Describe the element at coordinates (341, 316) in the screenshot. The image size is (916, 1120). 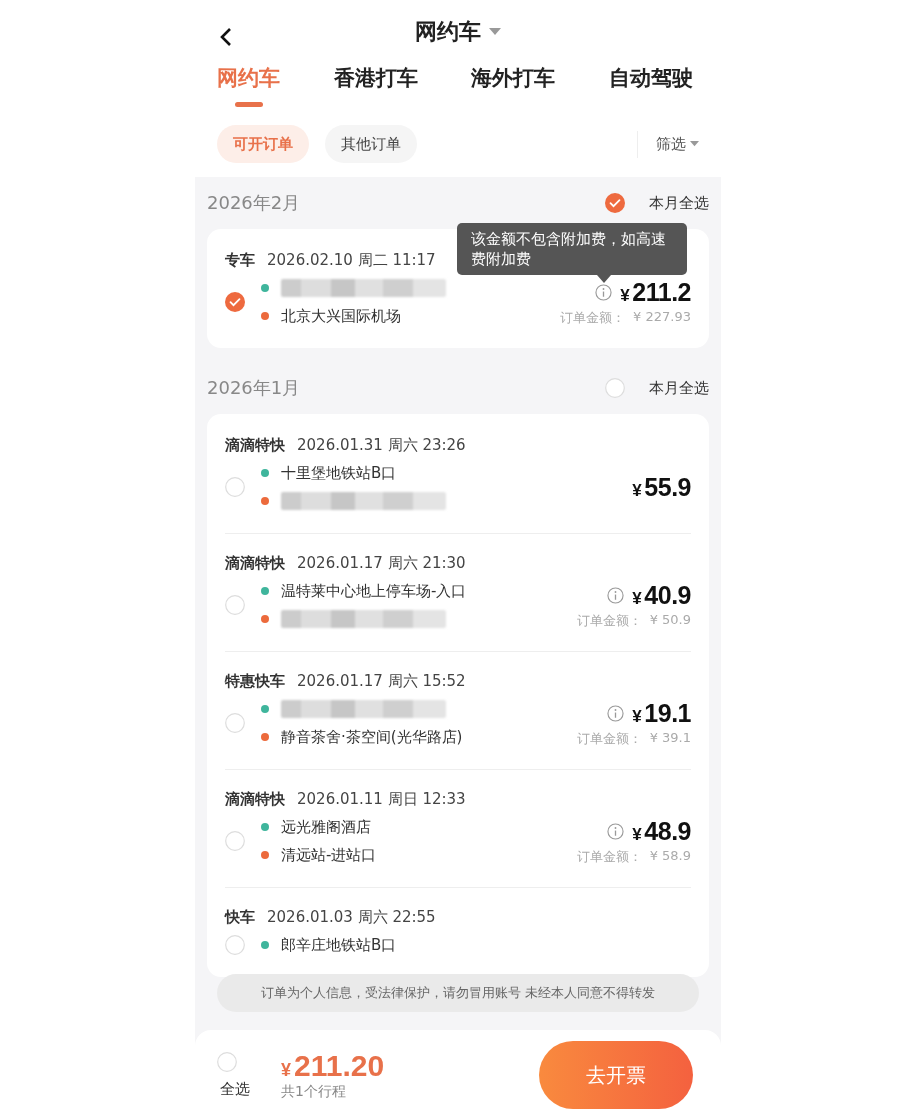
I see `address-text: 北京大兴国际机场` at that location.